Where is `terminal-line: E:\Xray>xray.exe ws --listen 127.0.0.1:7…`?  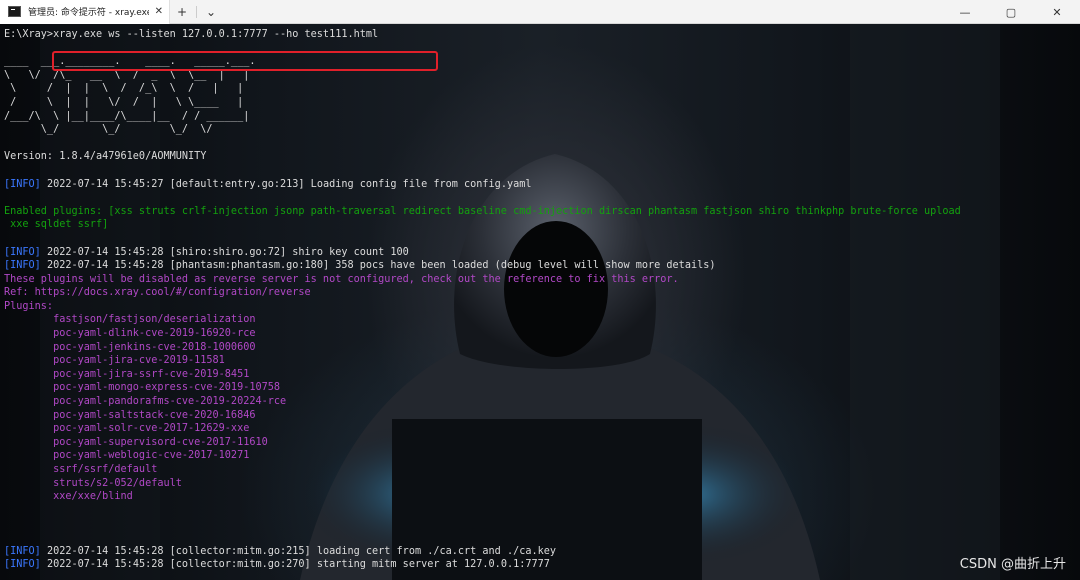 terminal-line: E:\Xray>xray.exe ws --listen 127.0.0.1:7… is located at coordinates (191, 34).